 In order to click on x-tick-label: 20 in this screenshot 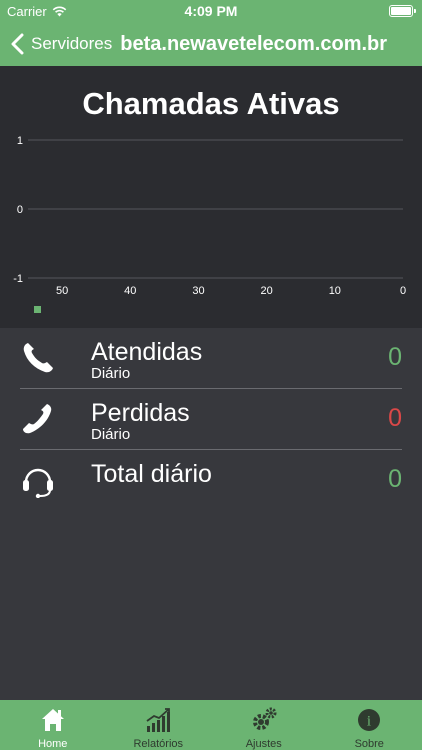, I will do `click(267, 291)`.